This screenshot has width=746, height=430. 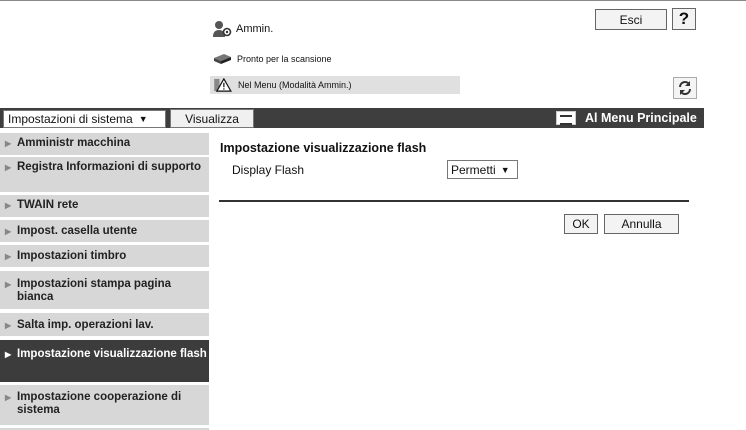 I want to click on page-title: Impostazione visualizzazione flash, so click(x=323, y=148).